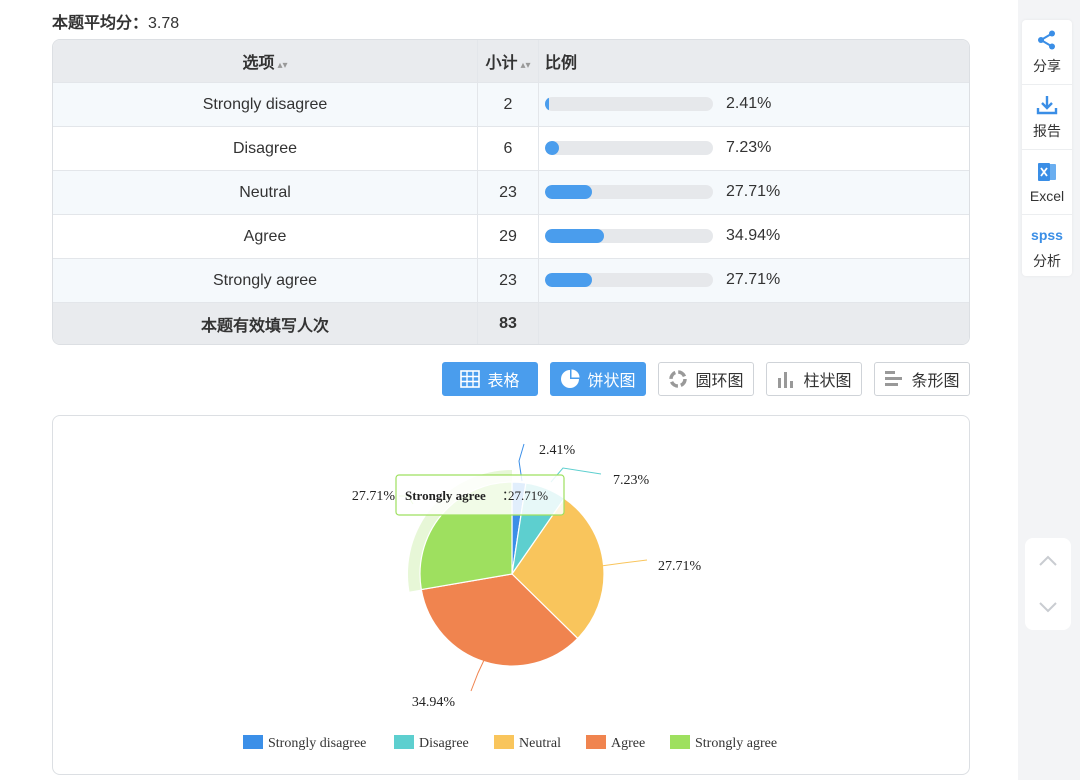  Describe the element at coordinates (753, 323) in the screenshot. I see `total-empty-cell` at that location.